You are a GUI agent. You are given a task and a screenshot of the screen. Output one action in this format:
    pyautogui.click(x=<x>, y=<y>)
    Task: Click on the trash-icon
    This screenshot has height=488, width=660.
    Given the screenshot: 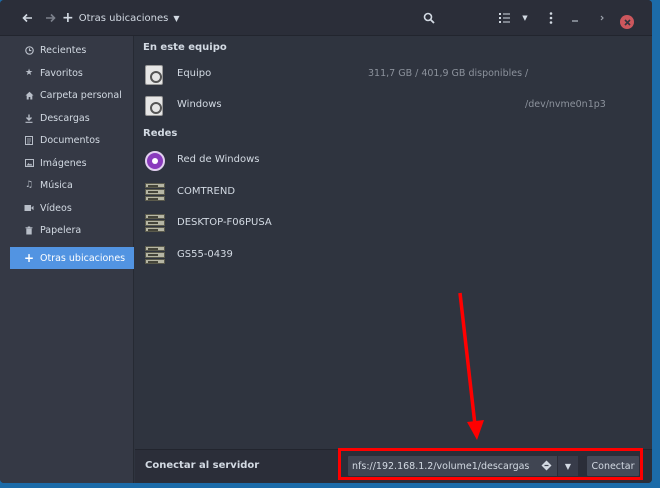 What is the action you would take?
    pyautogui.click(x=29, y=230)
    